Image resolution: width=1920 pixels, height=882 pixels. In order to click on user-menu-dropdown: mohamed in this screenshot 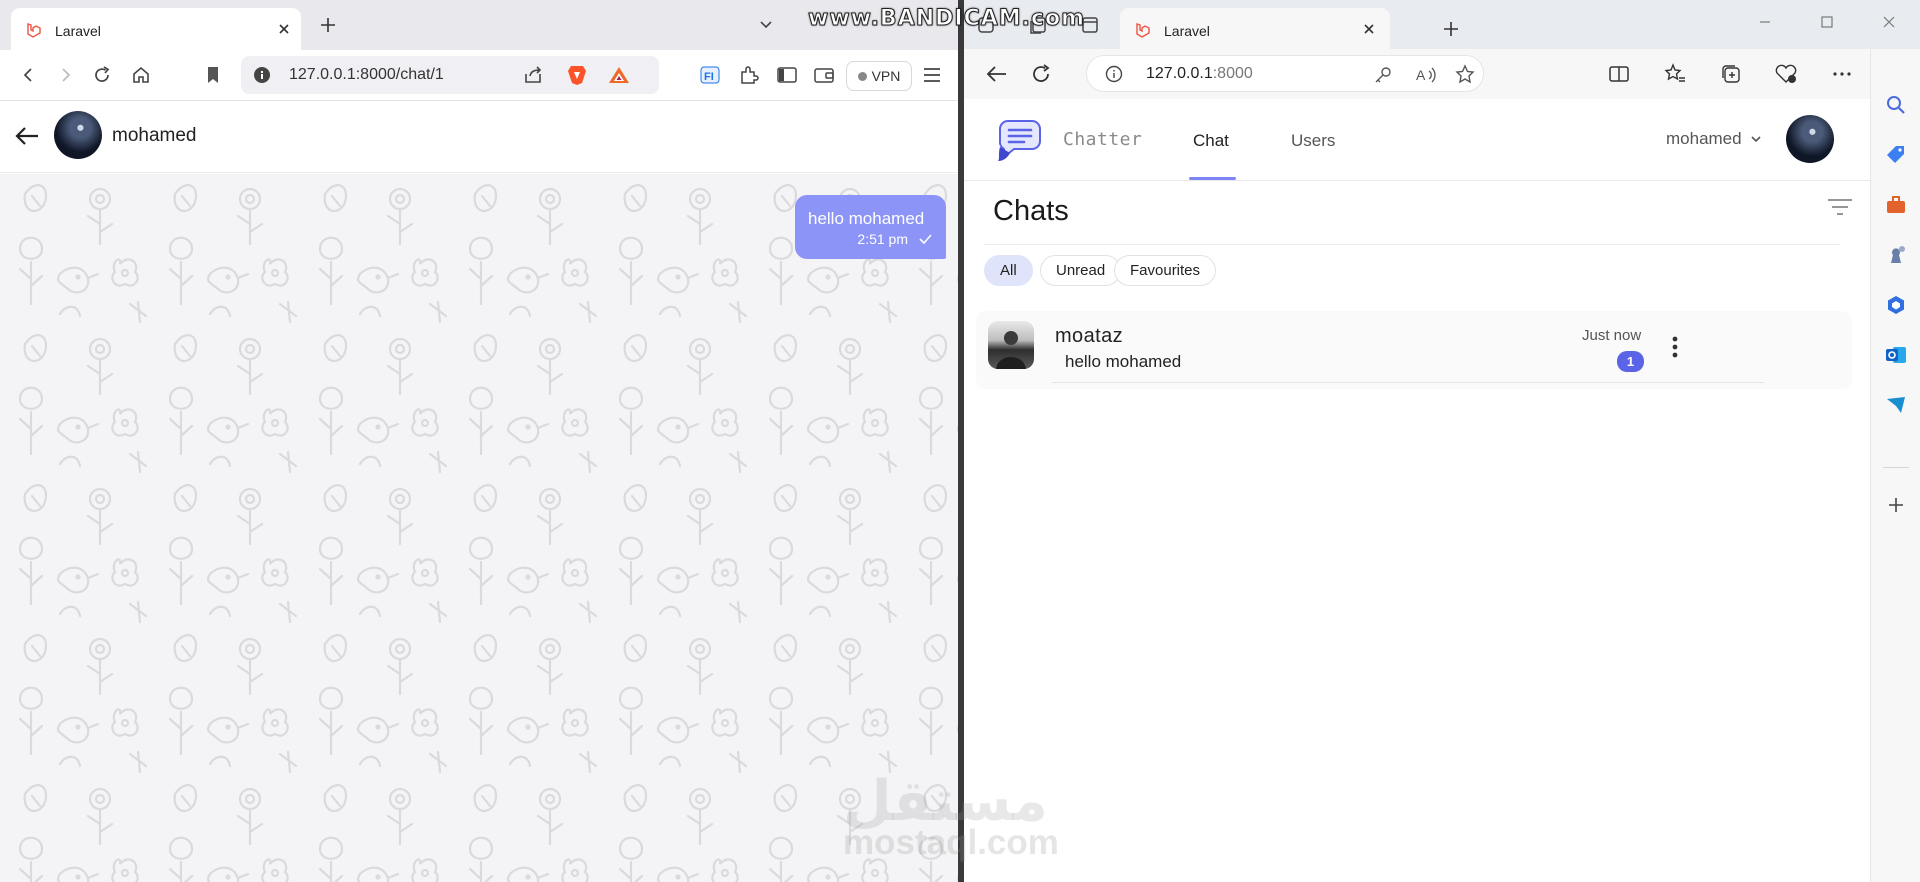, I will do `click(1714, 139)`.